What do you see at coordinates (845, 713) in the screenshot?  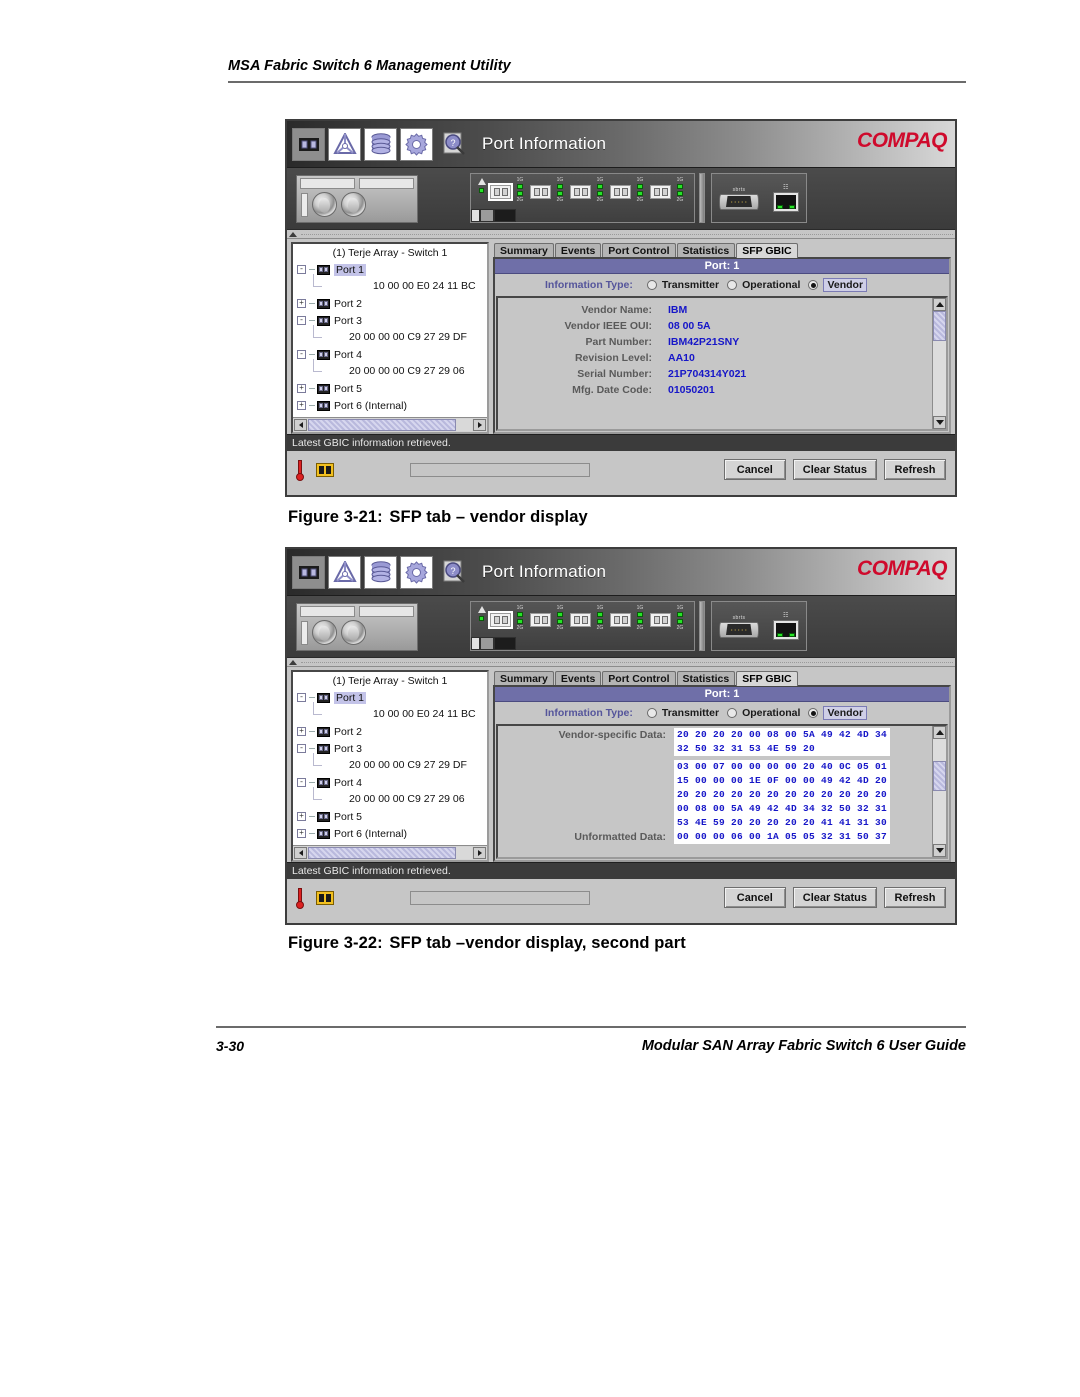 I see `radio-label: Vendor` at bounding box center [845, 713].